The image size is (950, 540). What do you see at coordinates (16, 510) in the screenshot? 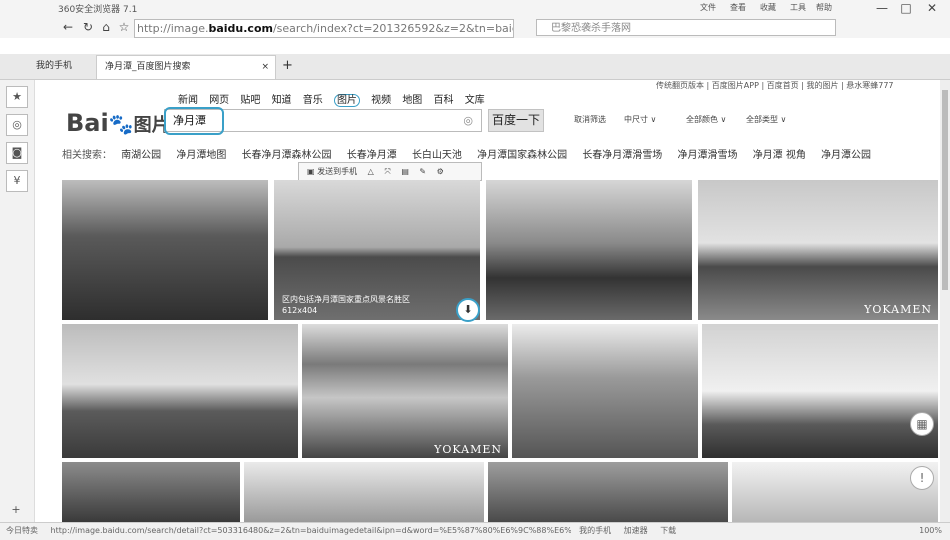
I see `add-sidebar-icon: +` at bounding box center [16, 510].